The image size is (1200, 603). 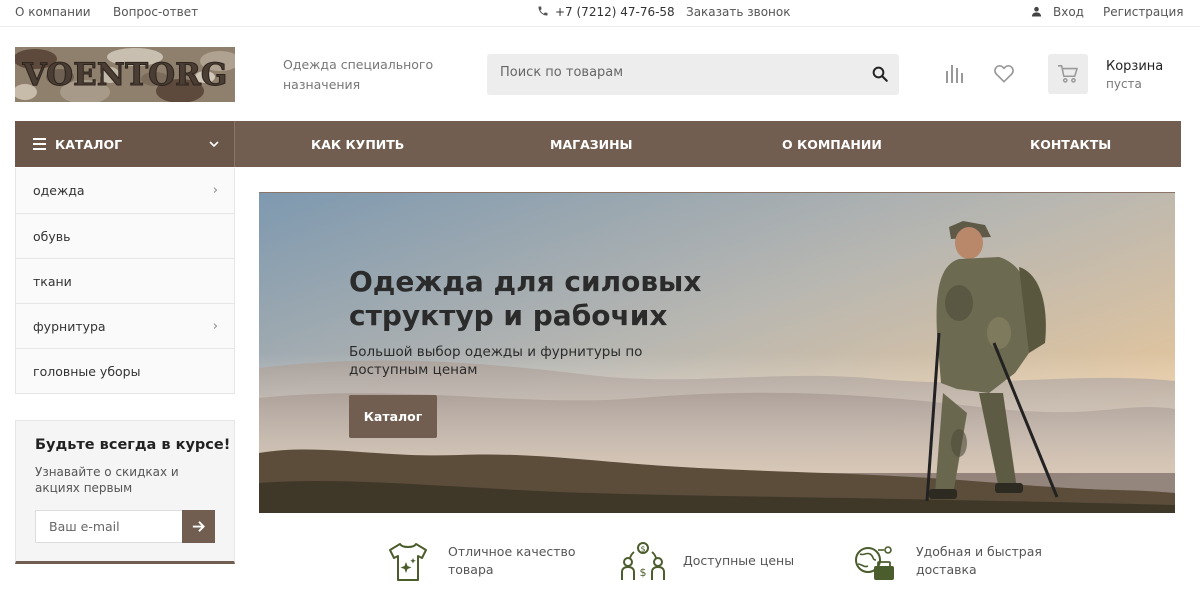 I want to click on catalog-button: КАТАЛОГ, so click(x=125, y=144).